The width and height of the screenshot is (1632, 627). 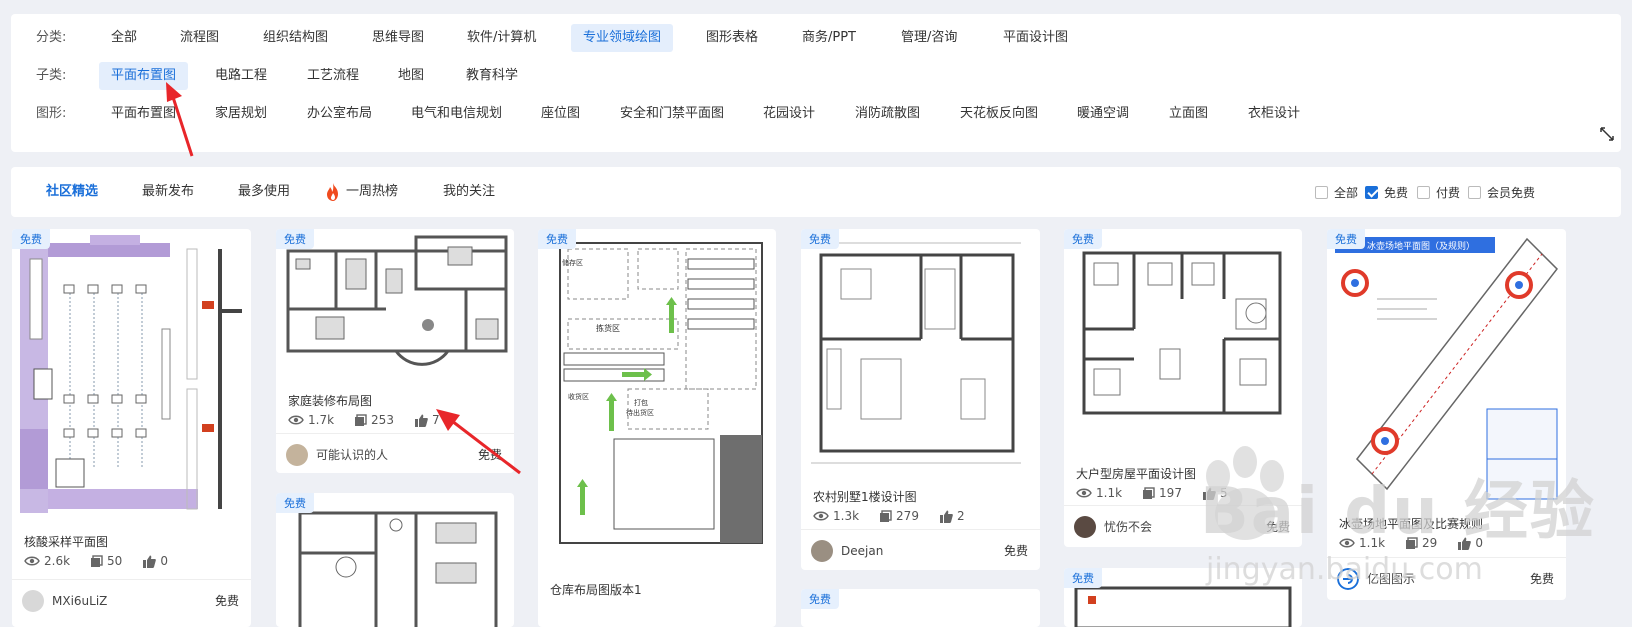 I want to click on filter-all-checkbox: 全部, so click(x=1336, y=192).